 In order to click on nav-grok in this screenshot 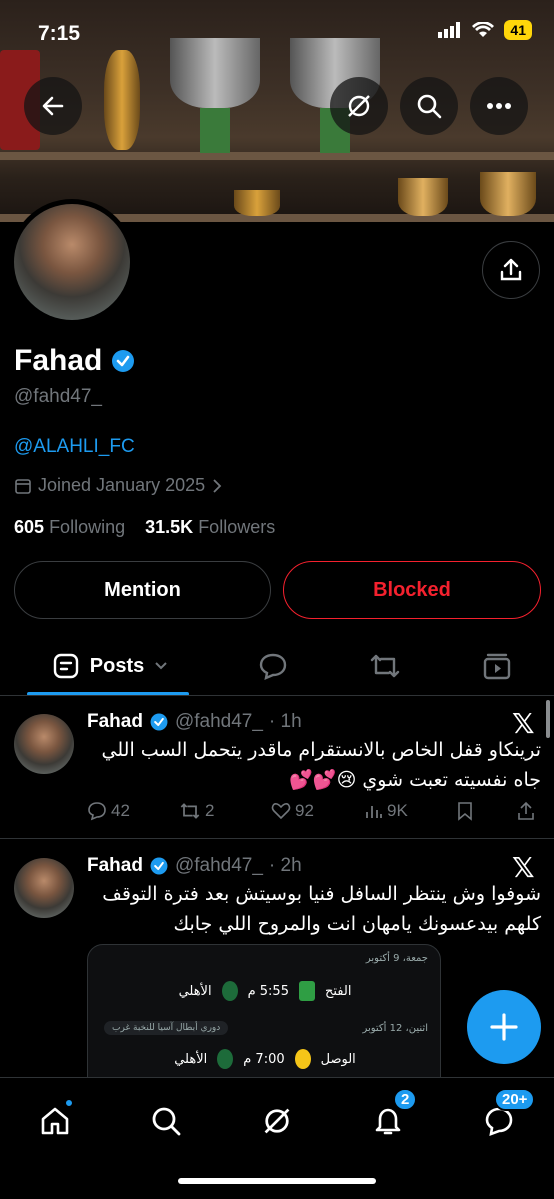, I will do `click(277, 1121)`.